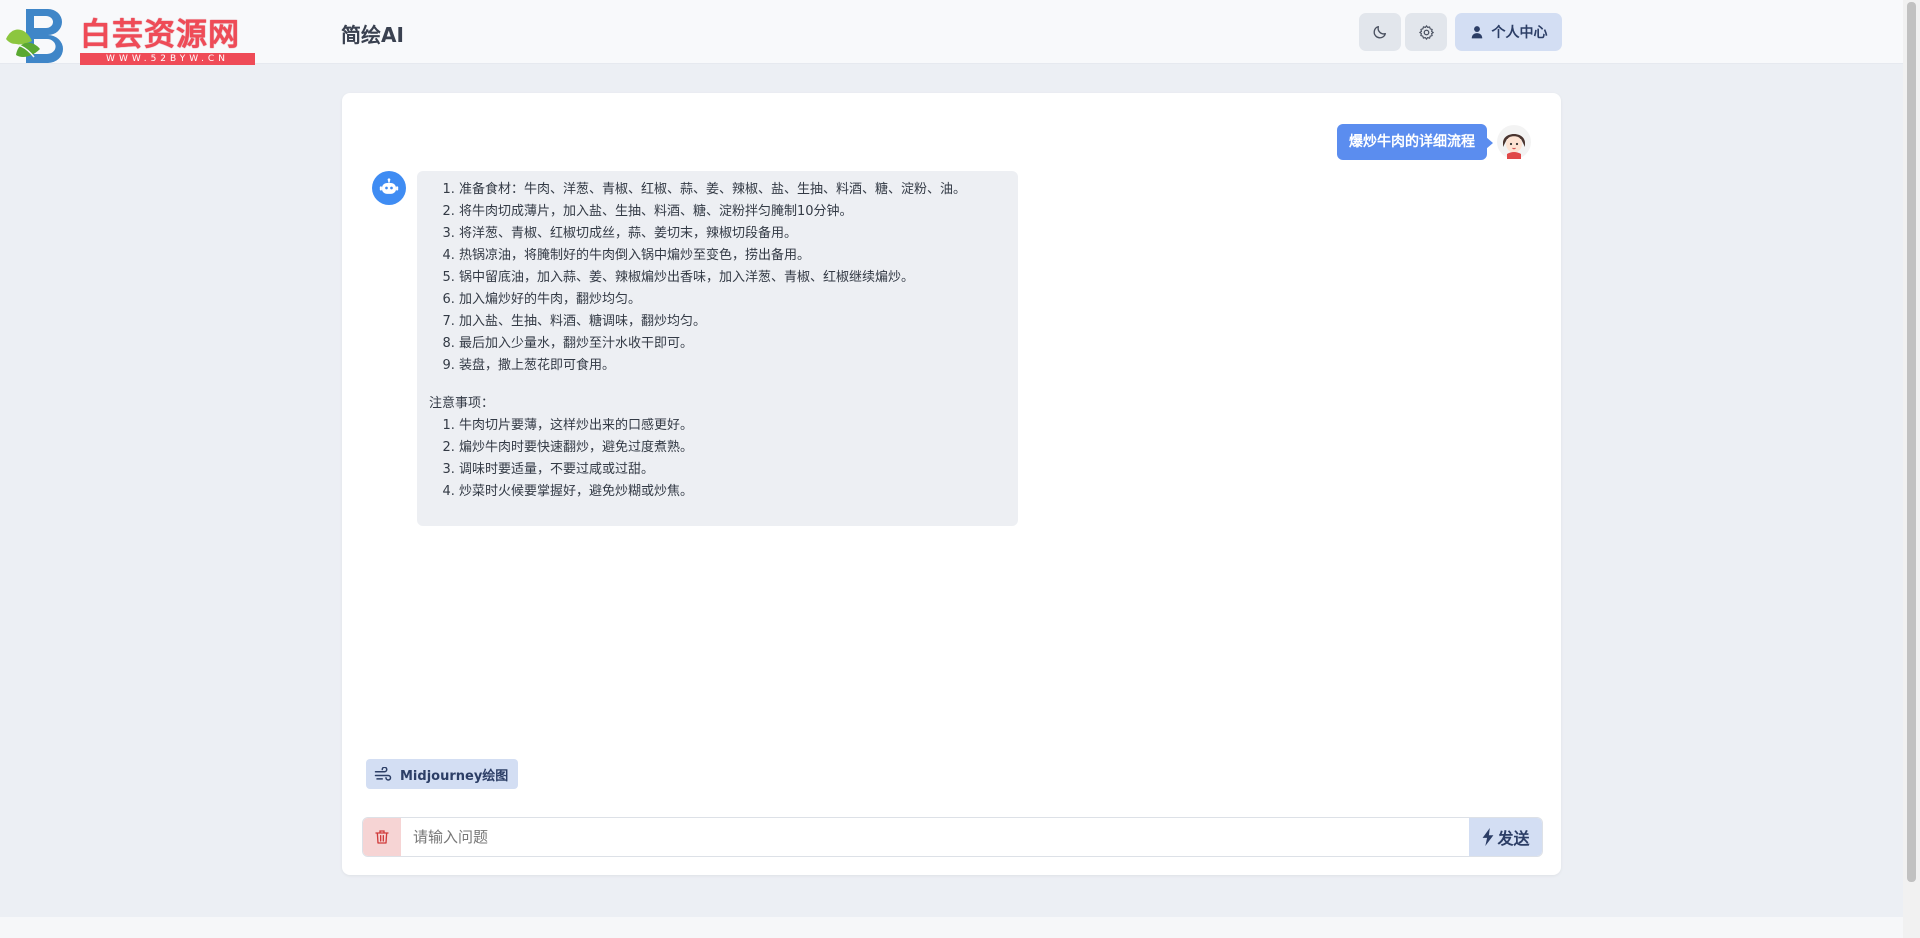 The width and height of the screenshot is (1920, 938). I want to click on lightning-icon, so click(1488, 837).